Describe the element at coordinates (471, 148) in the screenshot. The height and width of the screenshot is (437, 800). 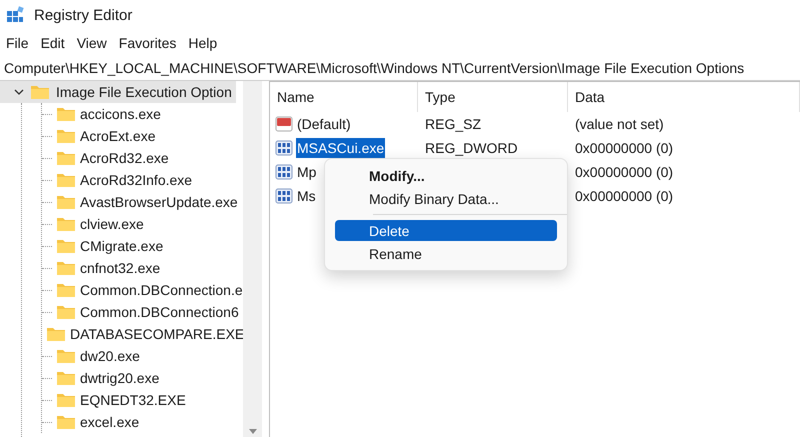
I see `table-cell: REG_DWORD` at that location.